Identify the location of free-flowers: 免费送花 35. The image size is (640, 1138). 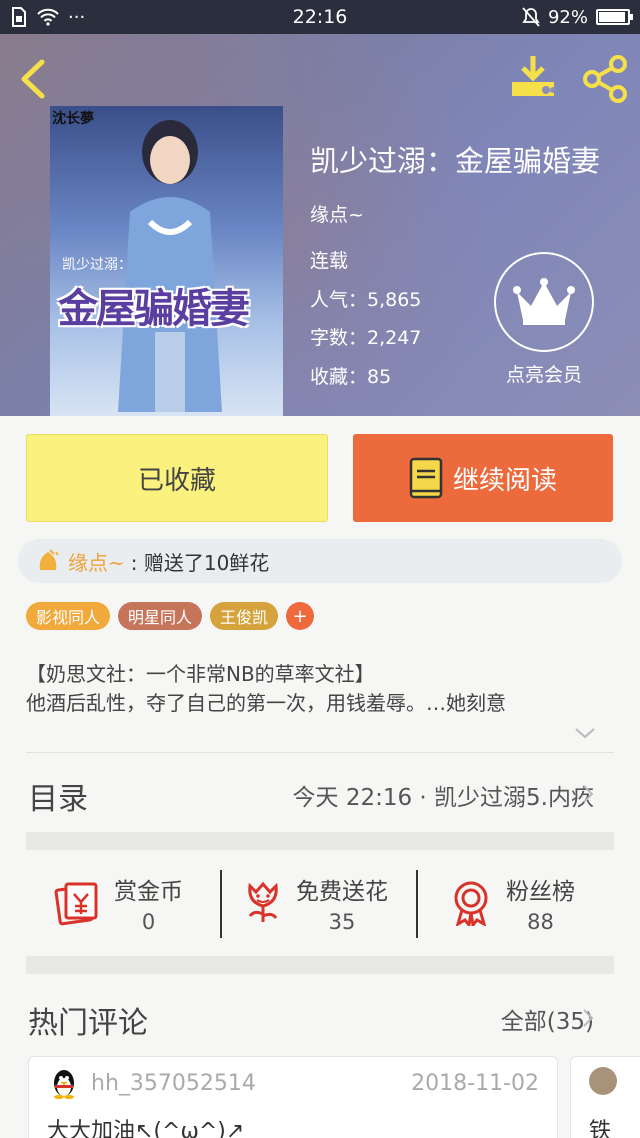
(339, 903).